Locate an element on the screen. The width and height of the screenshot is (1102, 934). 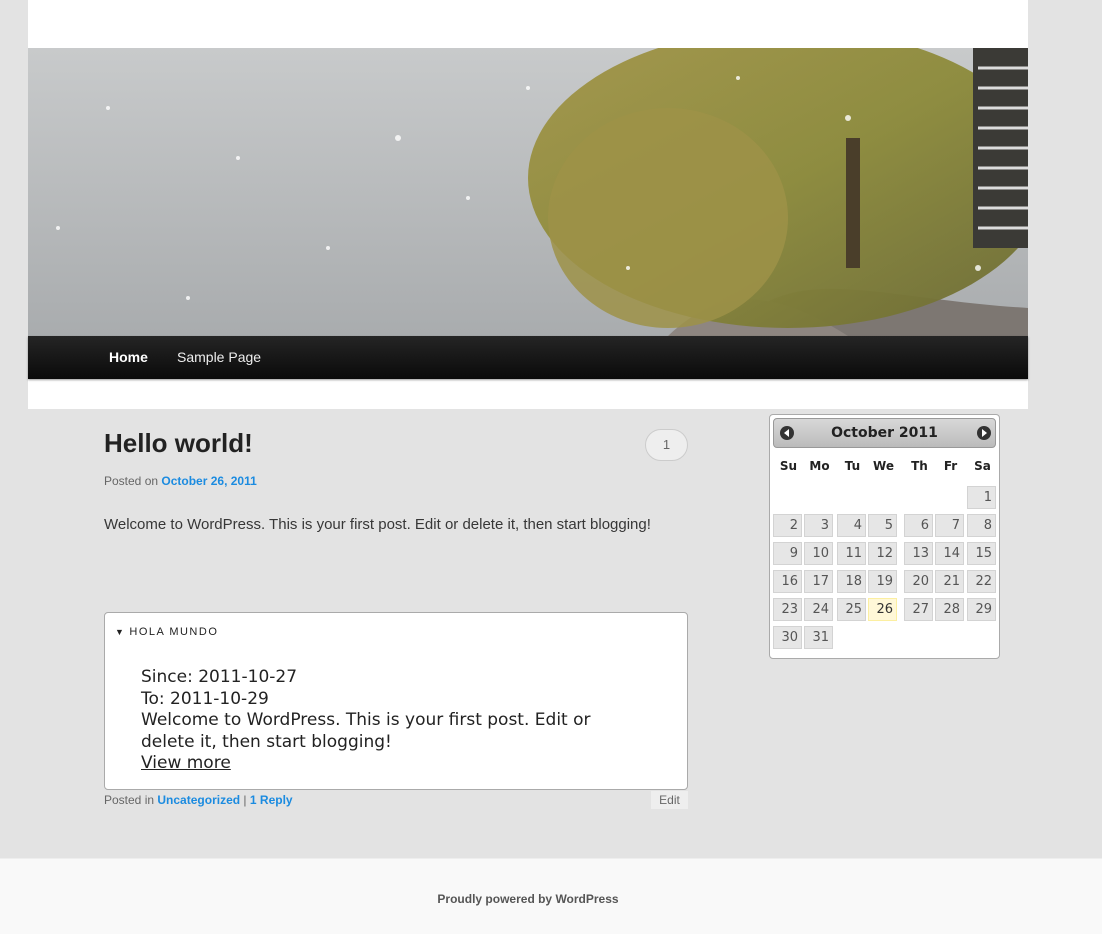
calendar-day: 14 is located at coordinates (949, 553).